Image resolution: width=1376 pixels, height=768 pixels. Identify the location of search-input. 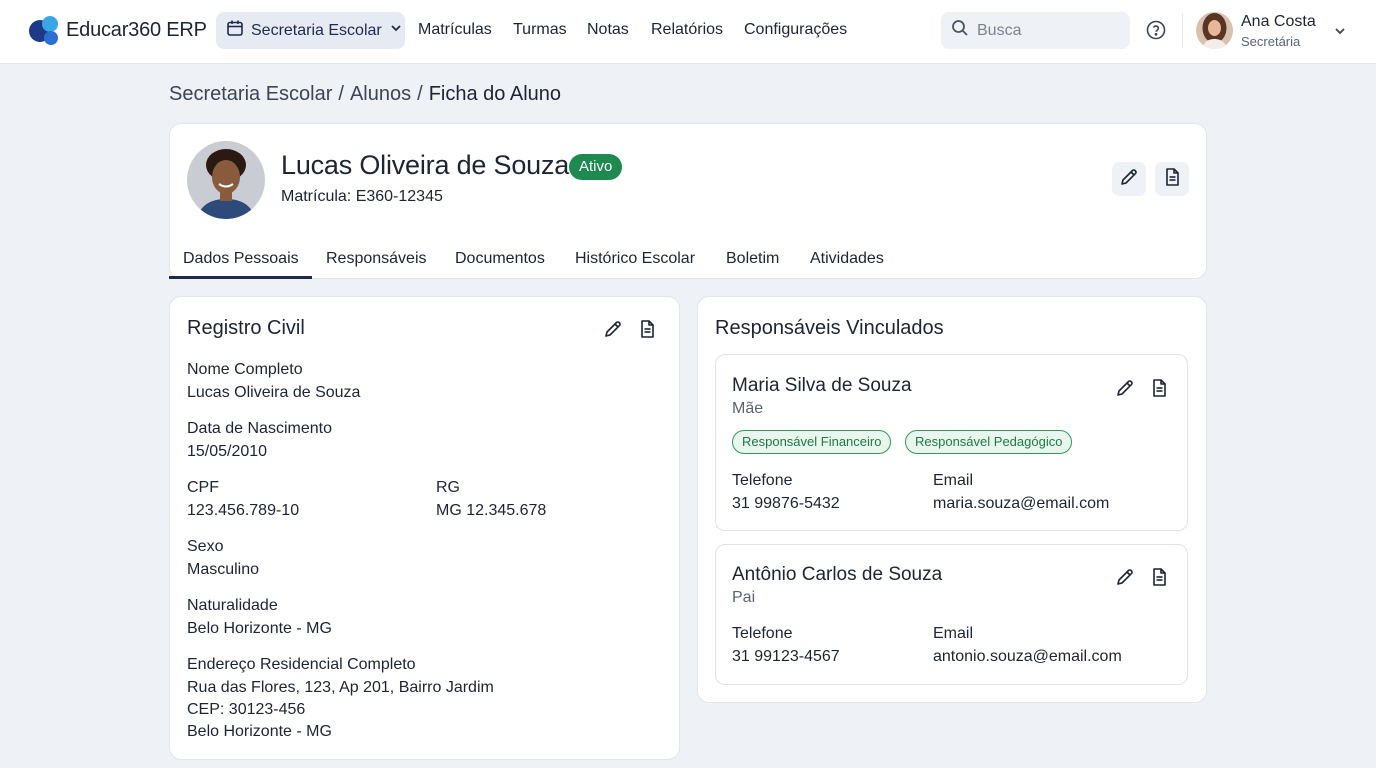
(1047, 30).